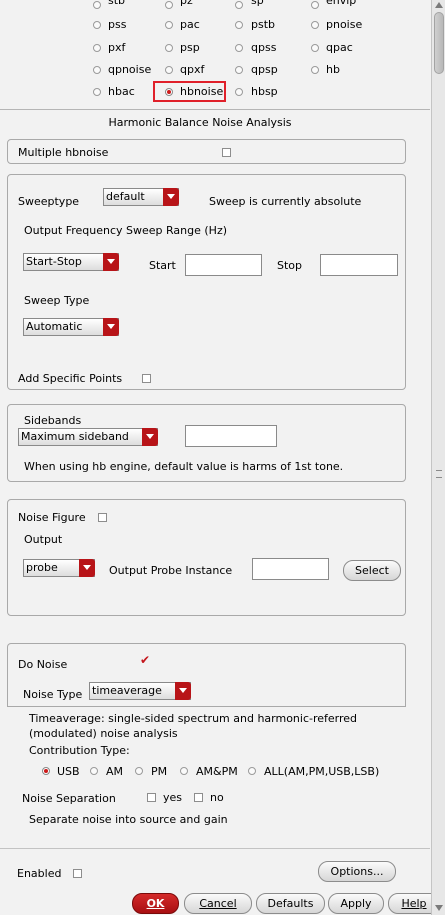 The width and height of the screenshot is (445, 915). Describe the element at coordinates (115, 771) in the screenshot. I see `contrib-label-am: AM` at that location.